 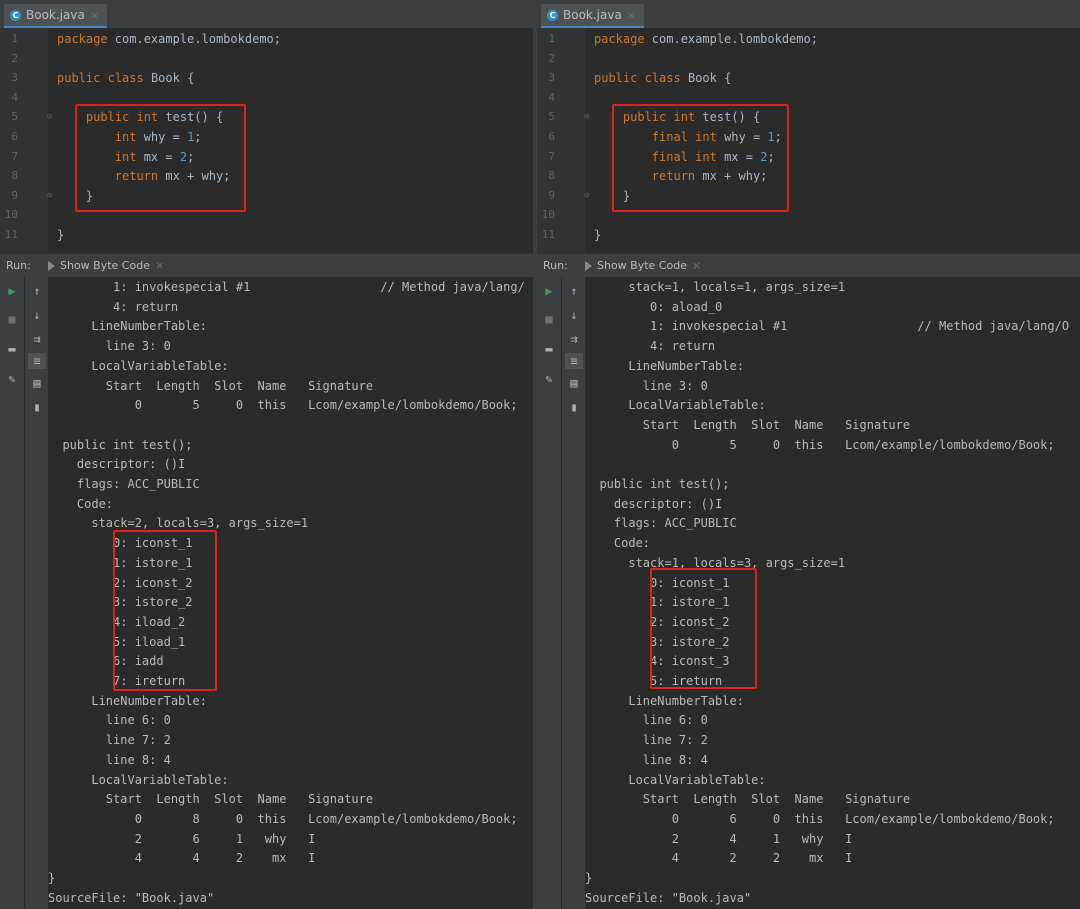 I want to click on code-text: public class Book {, so click(x=126, y=78).